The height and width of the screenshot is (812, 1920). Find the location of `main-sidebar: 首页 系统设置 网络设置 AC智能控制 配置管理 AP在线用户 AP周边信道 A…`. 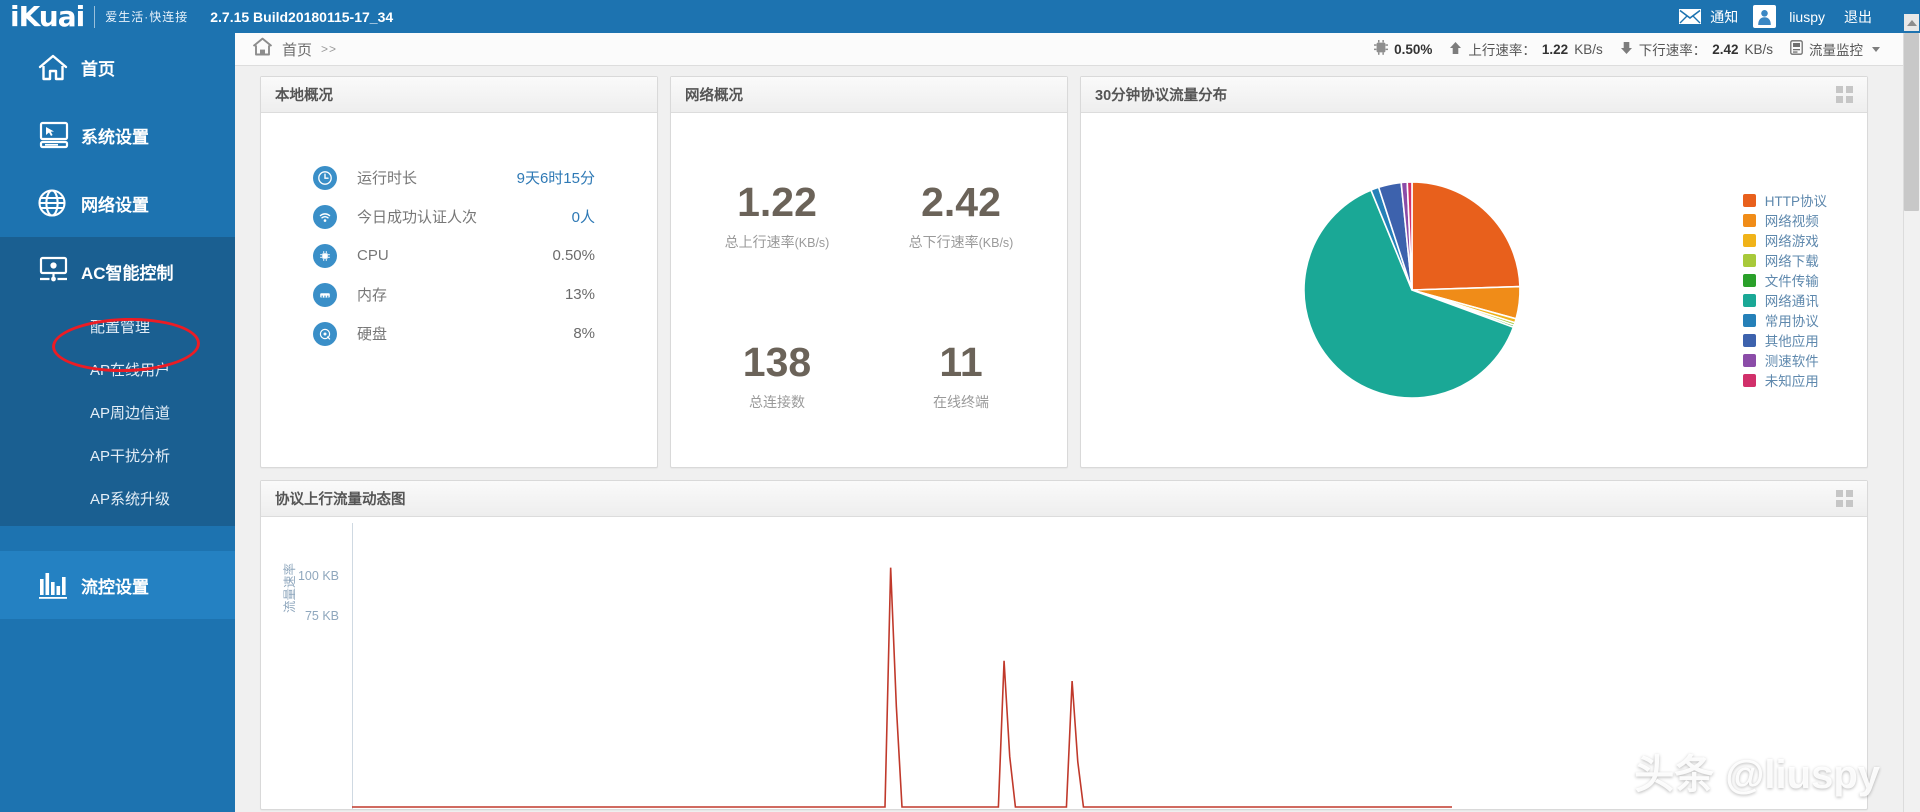

main-sidebar: 首页 系统设置 网络设置 AC智能控制 配置管理 AP在线用户 AP周边信道 A… is located at coordinates (117, 422).